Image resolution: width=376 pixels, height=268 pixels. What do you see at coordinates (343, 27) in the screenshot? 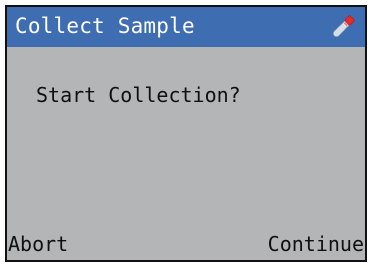
I see `sample-tube-icon` at bounding box center [343, 27].